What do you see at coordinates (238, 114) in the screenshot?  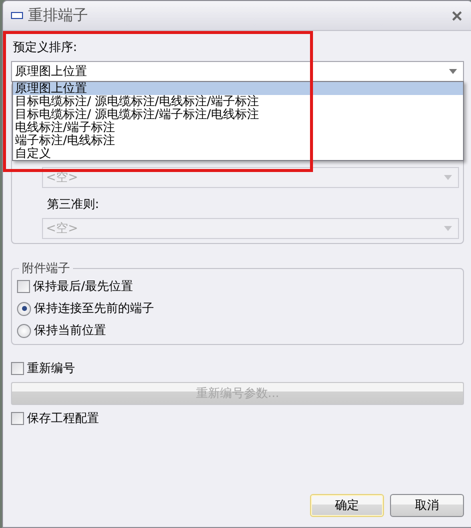 I see `dropdown-option: 目标电缆标注/ 源电缆标注/端子标注/电线标注` at bounding box center [238, 114].